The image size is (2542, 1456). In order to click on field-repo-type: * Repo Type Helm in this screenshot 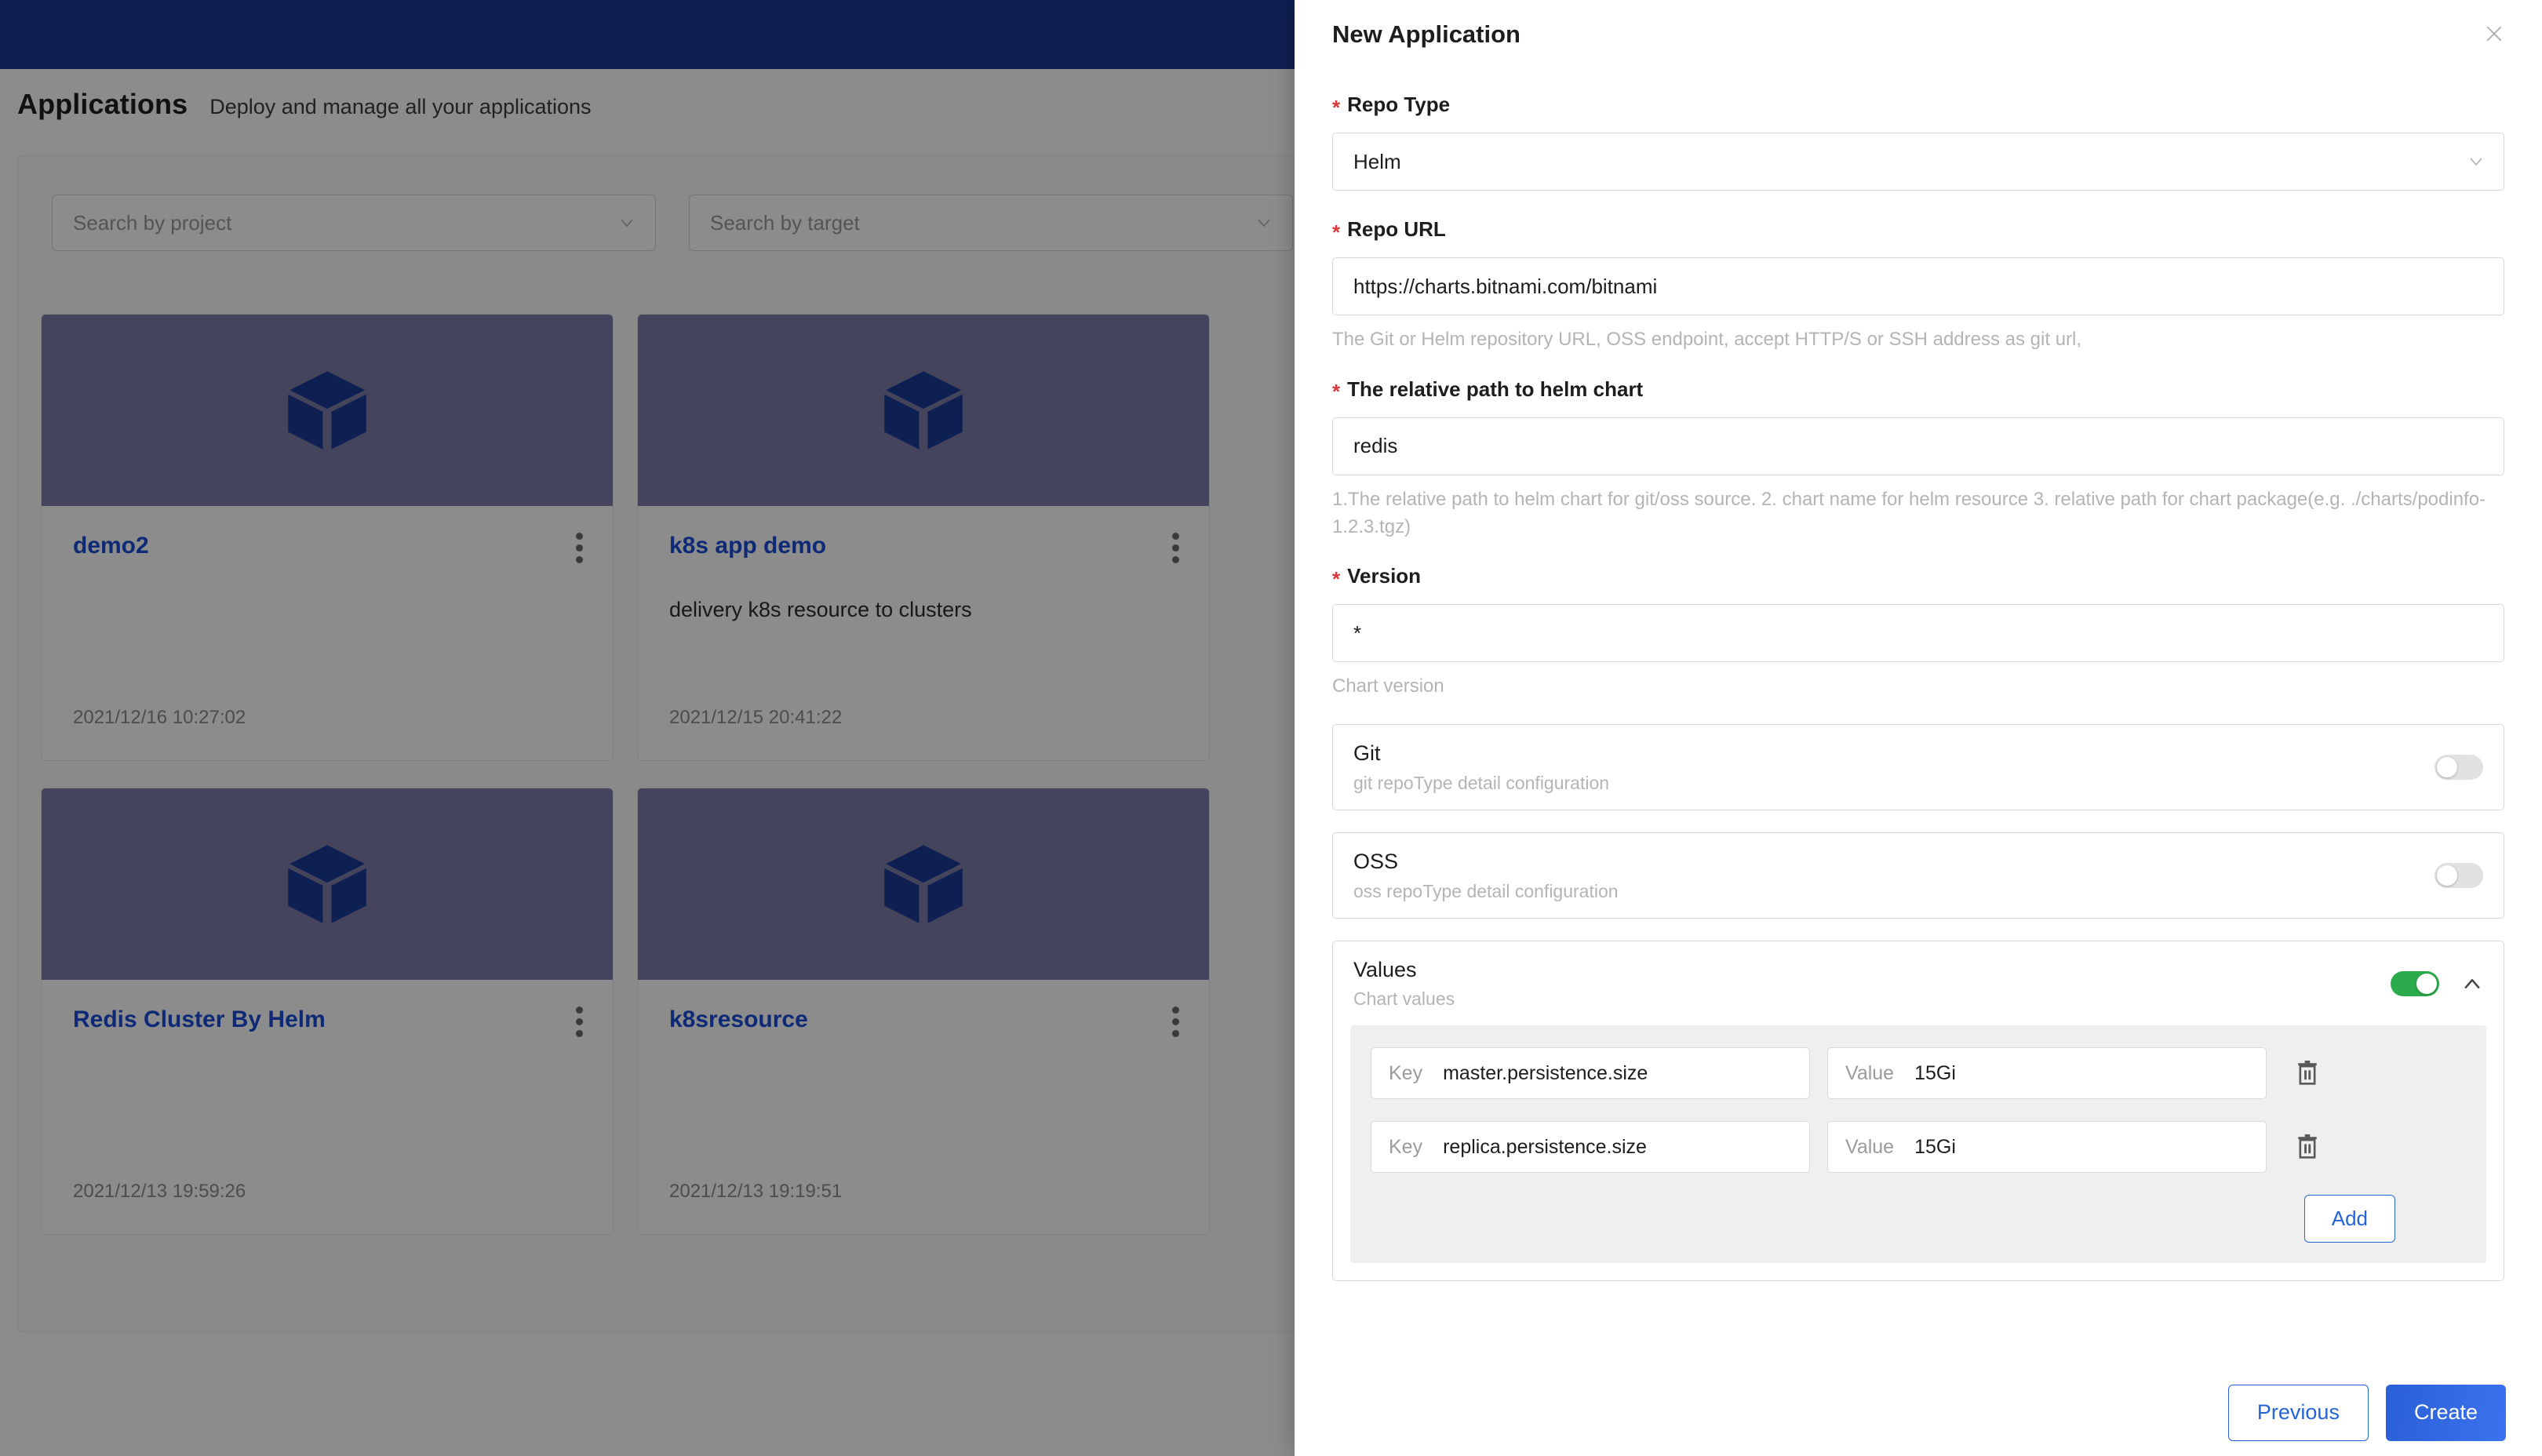, I will do `click(1918, 142)`.